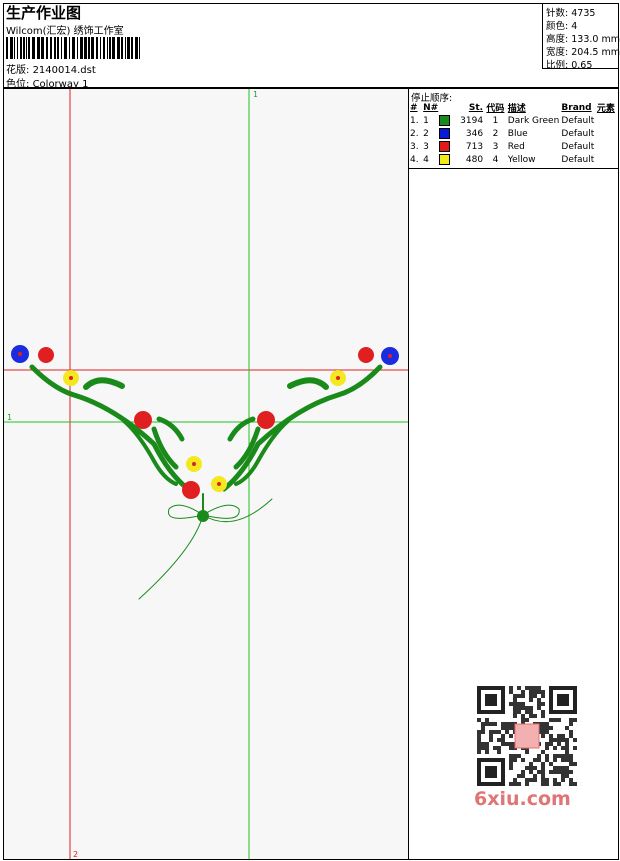 The image size is (620, 861). I want to click on row-code: 3, so click(495, 146).